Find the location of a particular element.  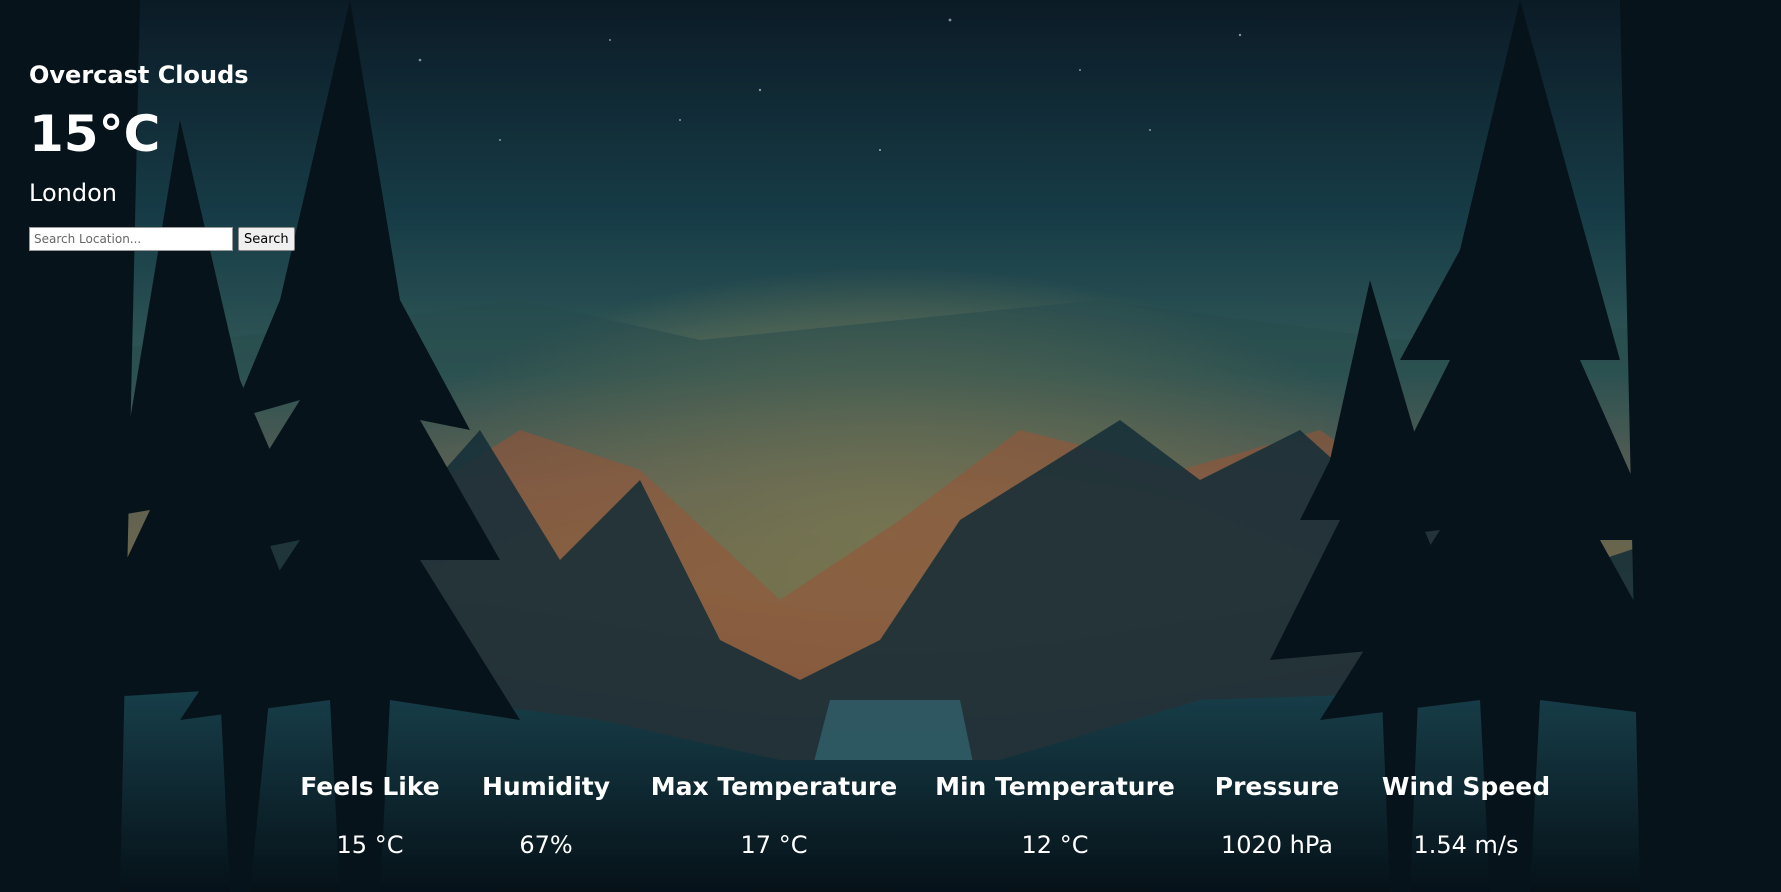

stat-value: 12 °C is located at coordinates (1055, 845).